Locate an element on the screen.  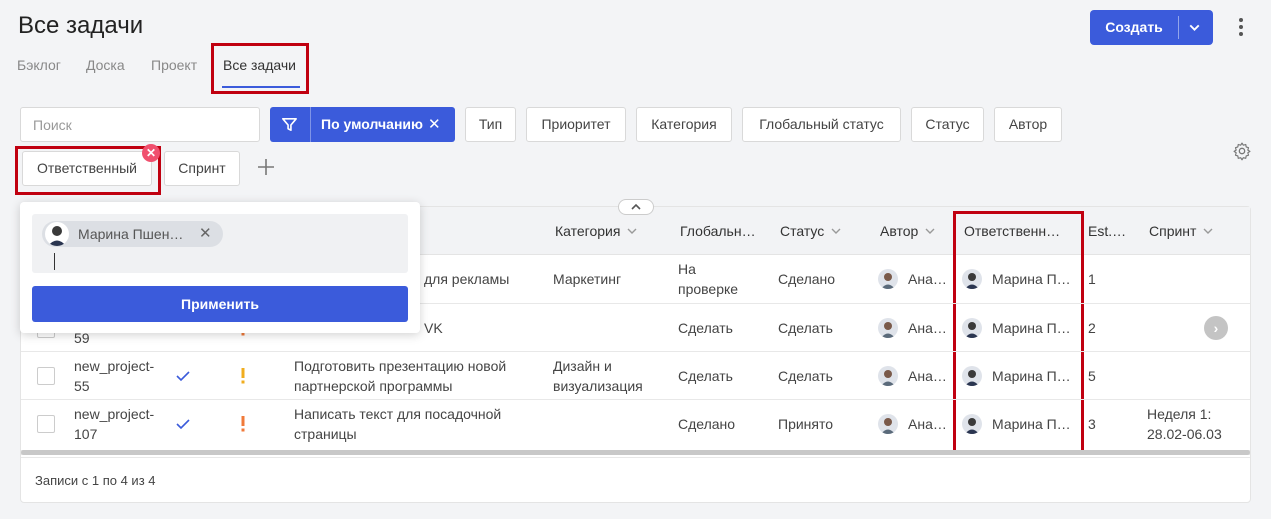
page-title: Все задачи is located at coordinates (81, 25).